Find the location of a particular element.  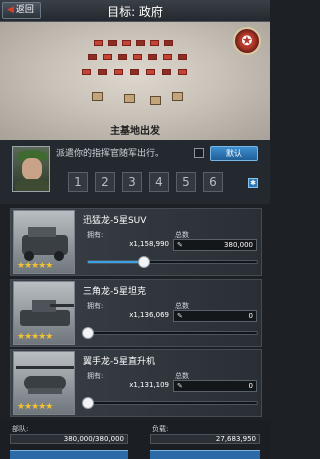

unit-name: 三角龙-5星坦克 is located at coordinates (114, 292).